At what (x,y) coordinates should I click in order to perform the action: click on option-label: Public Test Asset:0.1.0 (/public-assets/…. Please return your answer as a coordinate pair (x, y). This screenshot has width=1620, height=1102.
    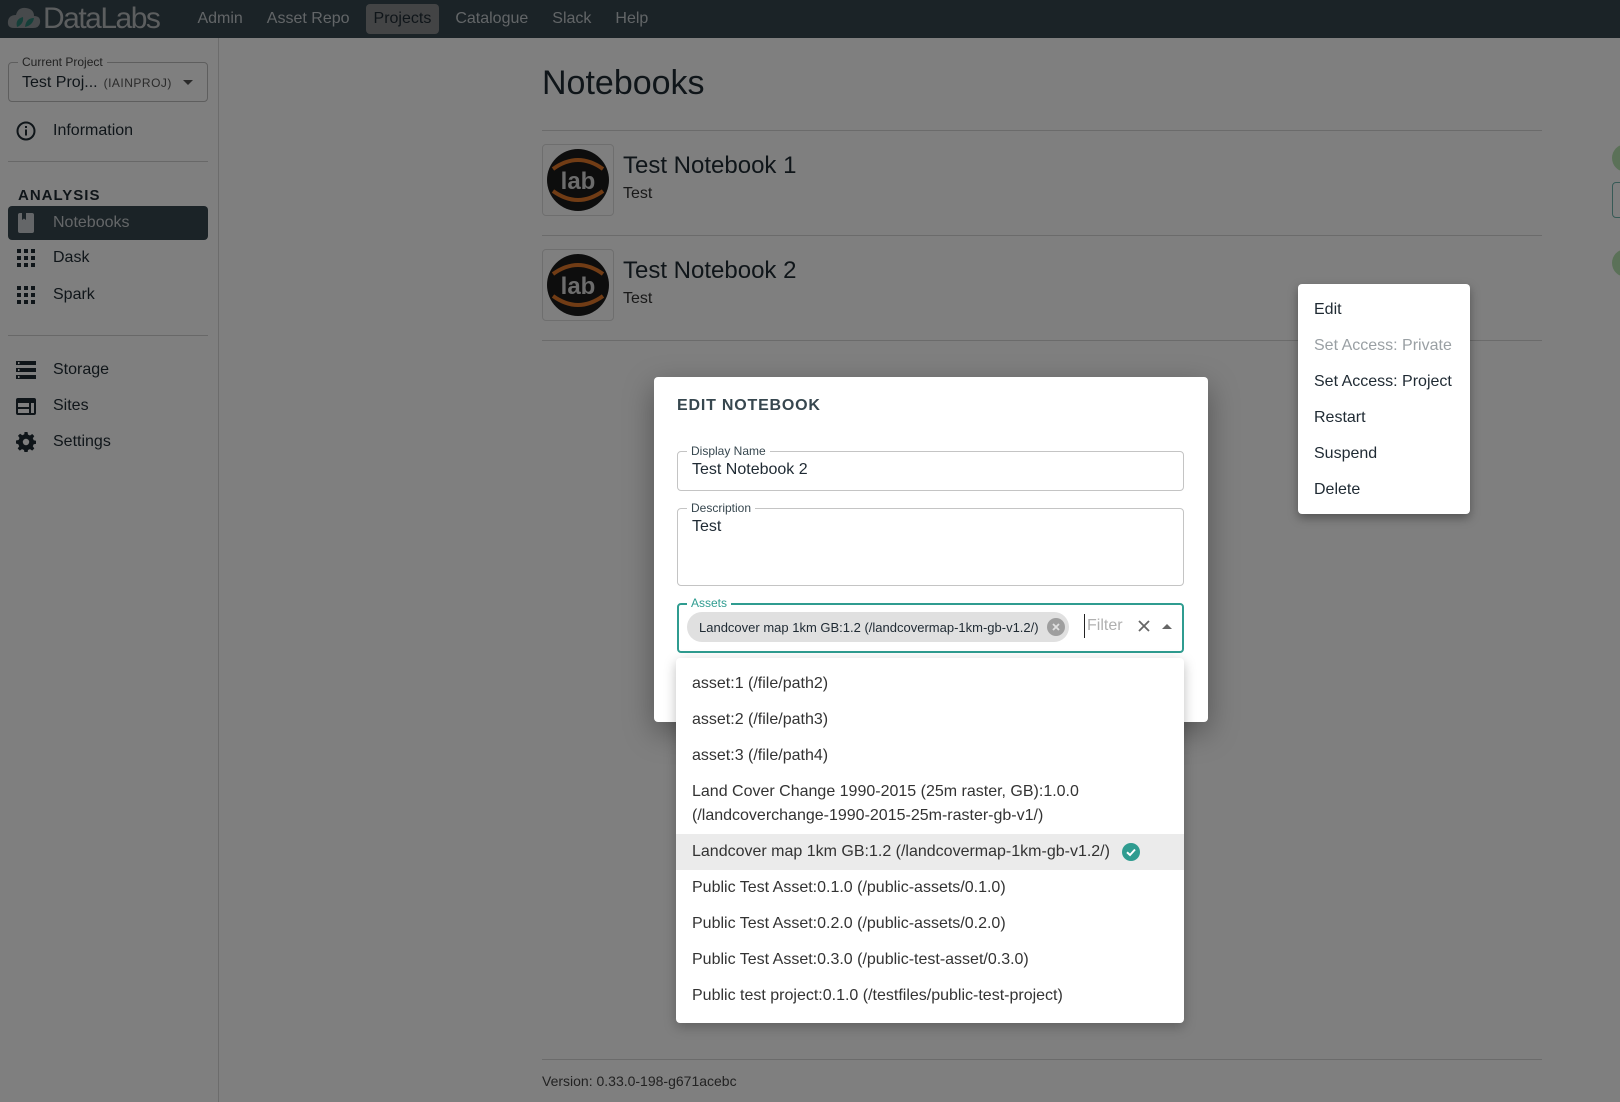
    Looking at the image, I should click on (849, 887).